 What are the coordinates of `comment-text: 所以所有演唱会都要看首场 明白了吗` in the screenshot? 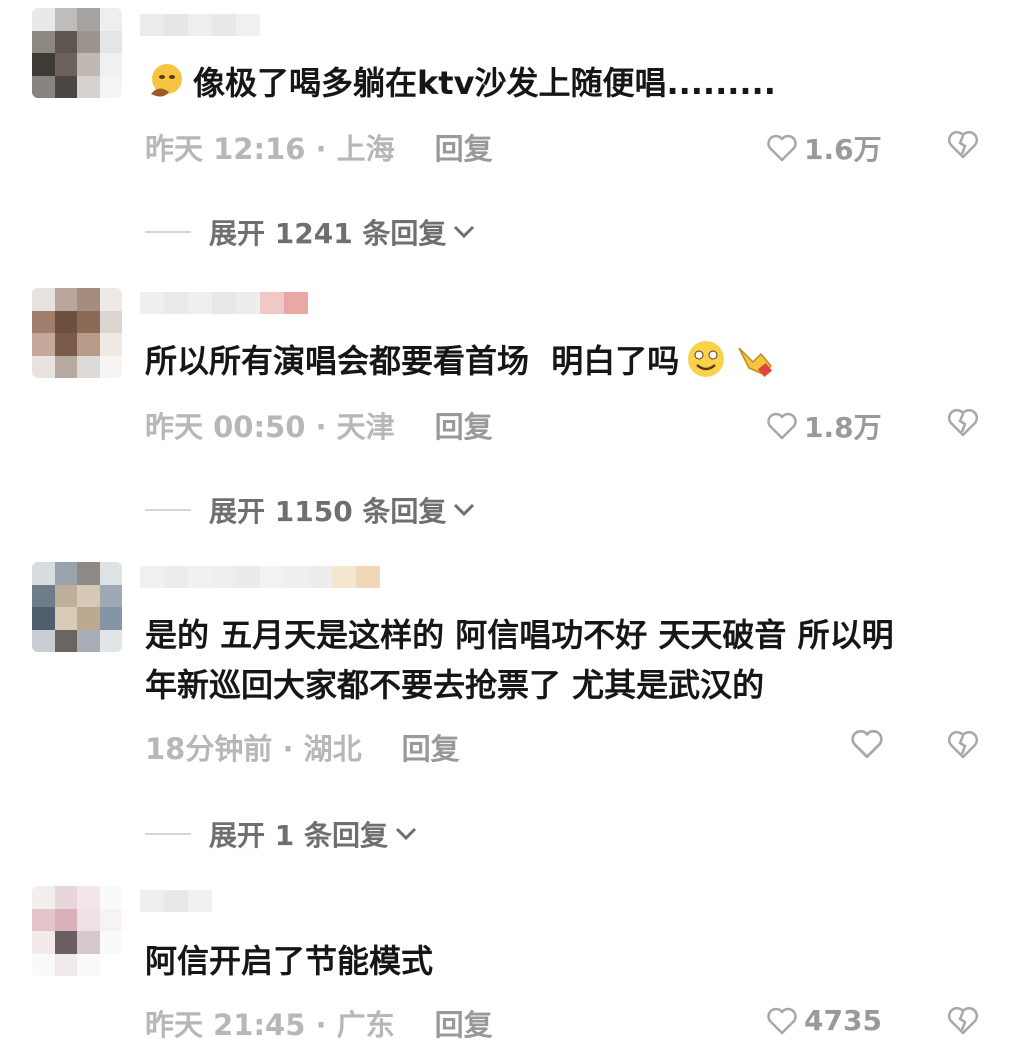 It's located at (565, 361).